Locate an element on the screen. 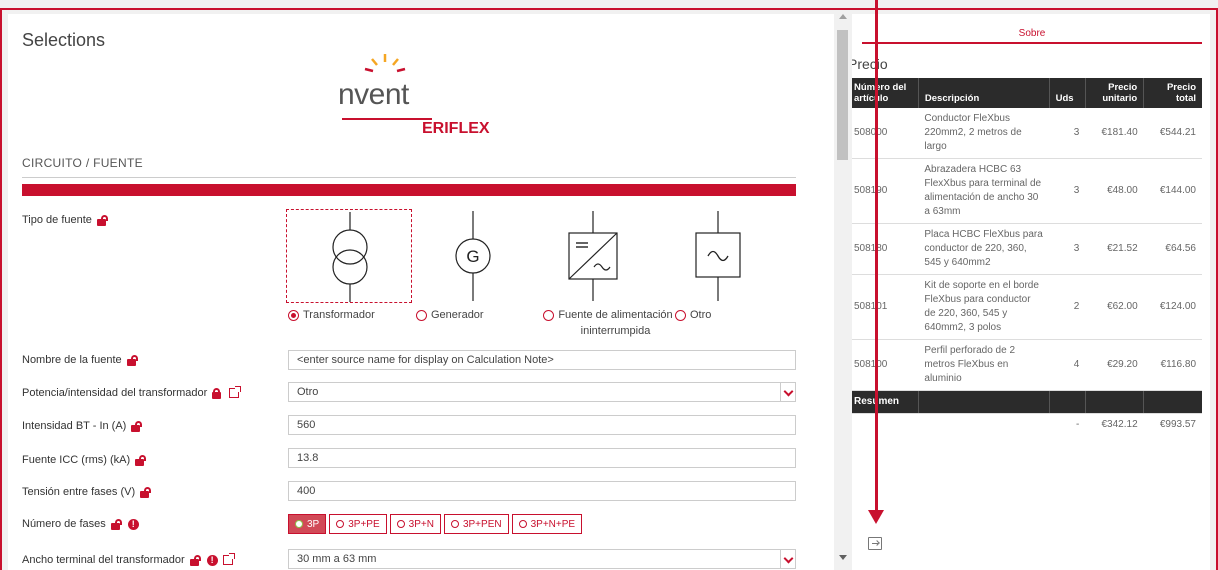 This screenshot has height=570, width=1218. transformer-symbol-option is located at coordinates (349, 256).